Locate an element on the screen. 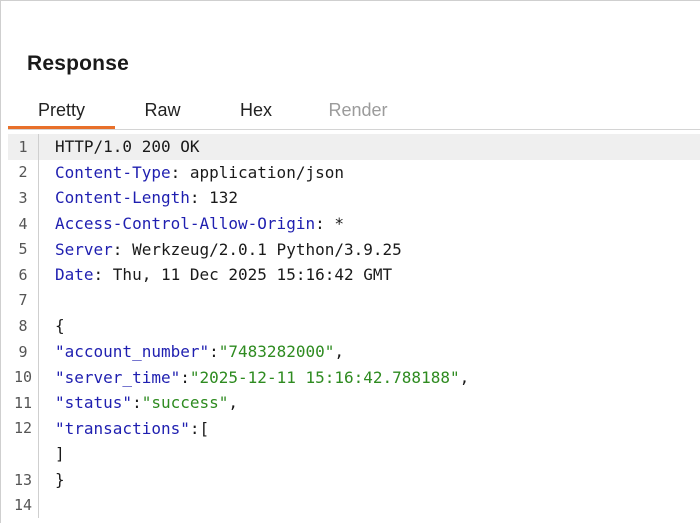 The width and height of the screenshot is (700, 523). code-line: 12 "transactions":[ is located at coordinates (354, 428).